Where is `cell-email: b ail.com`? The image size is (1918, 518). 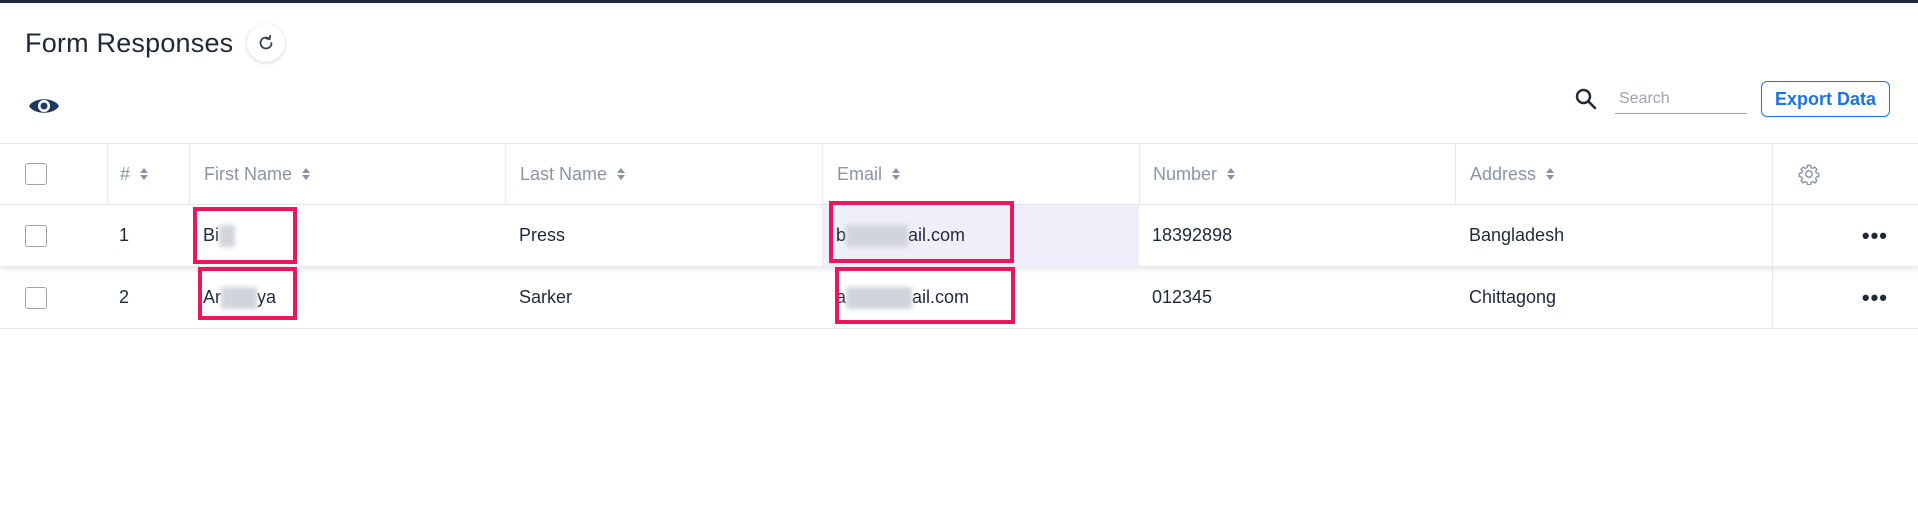 cell-email: b ail.com is located at coordinates (980, 235).